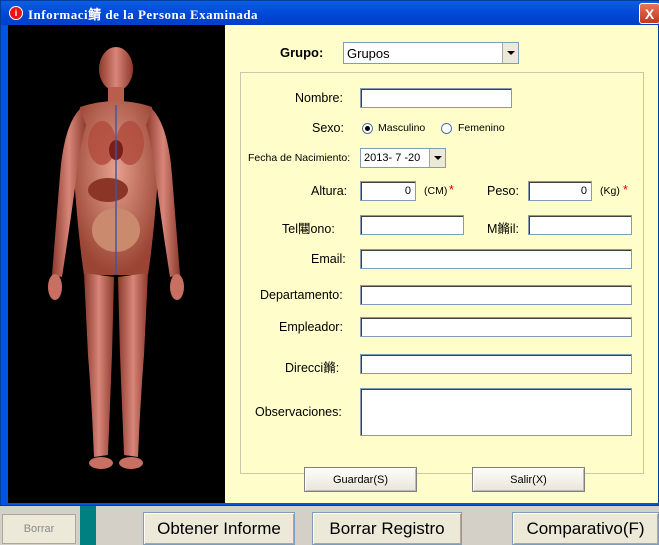  What do you see at coordinates (560, 191) in the screenshot?
I see `peso-field: 0` at bounding box center [560, 191].